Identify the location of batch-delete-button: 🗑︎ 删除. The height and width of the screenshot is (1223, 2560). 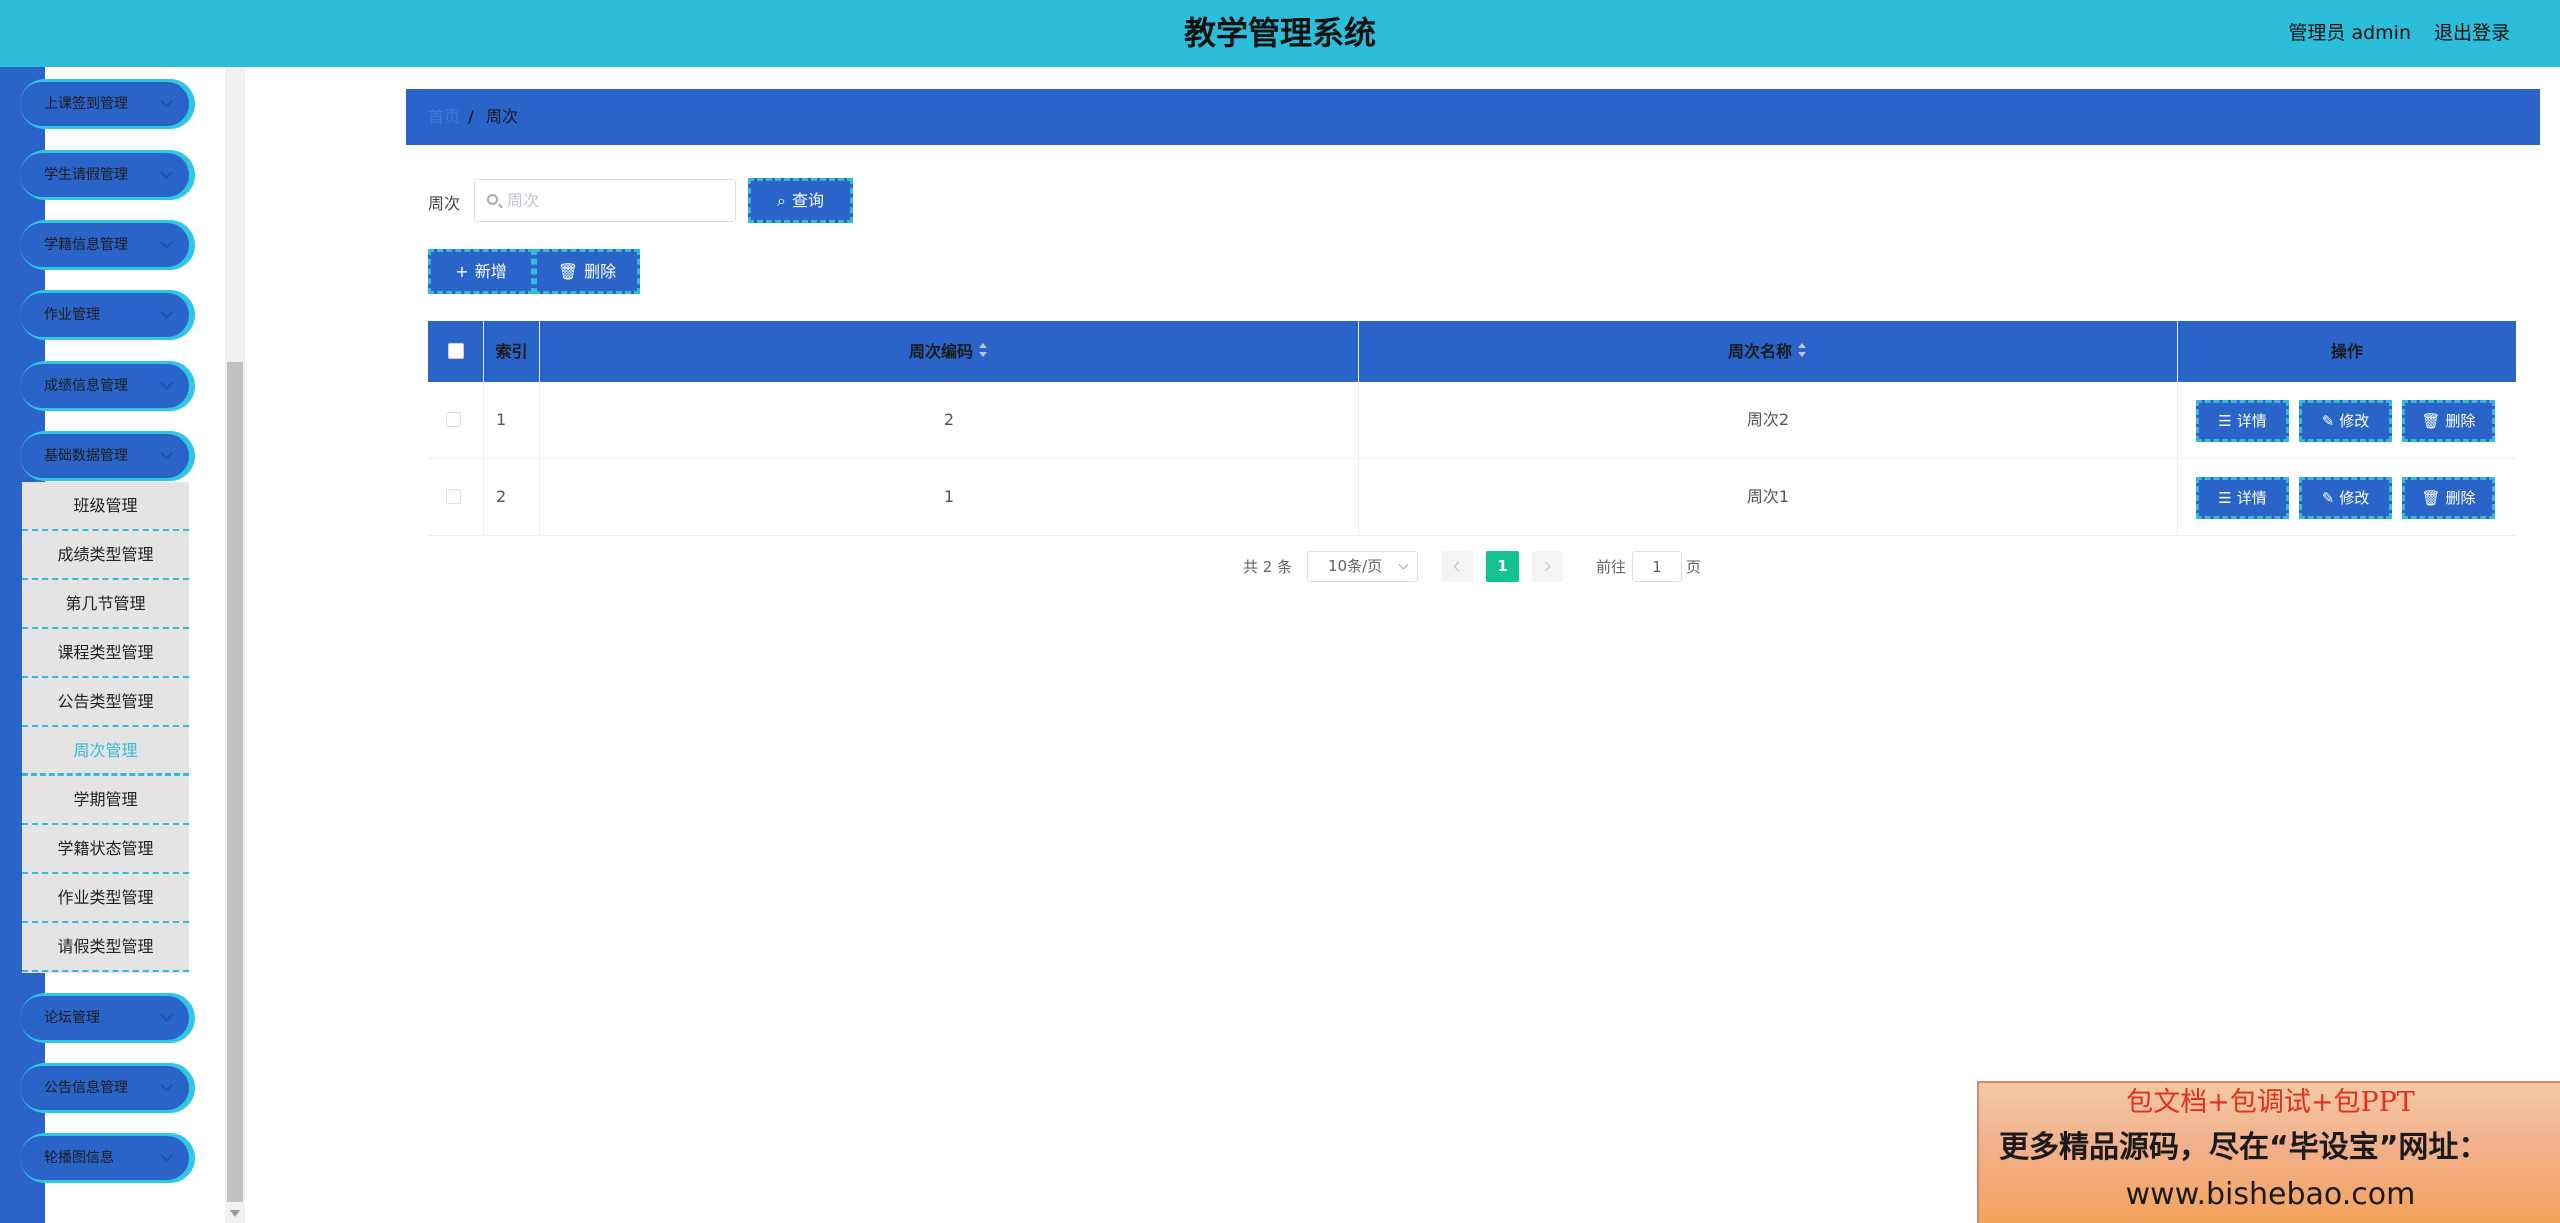
(587, 271).